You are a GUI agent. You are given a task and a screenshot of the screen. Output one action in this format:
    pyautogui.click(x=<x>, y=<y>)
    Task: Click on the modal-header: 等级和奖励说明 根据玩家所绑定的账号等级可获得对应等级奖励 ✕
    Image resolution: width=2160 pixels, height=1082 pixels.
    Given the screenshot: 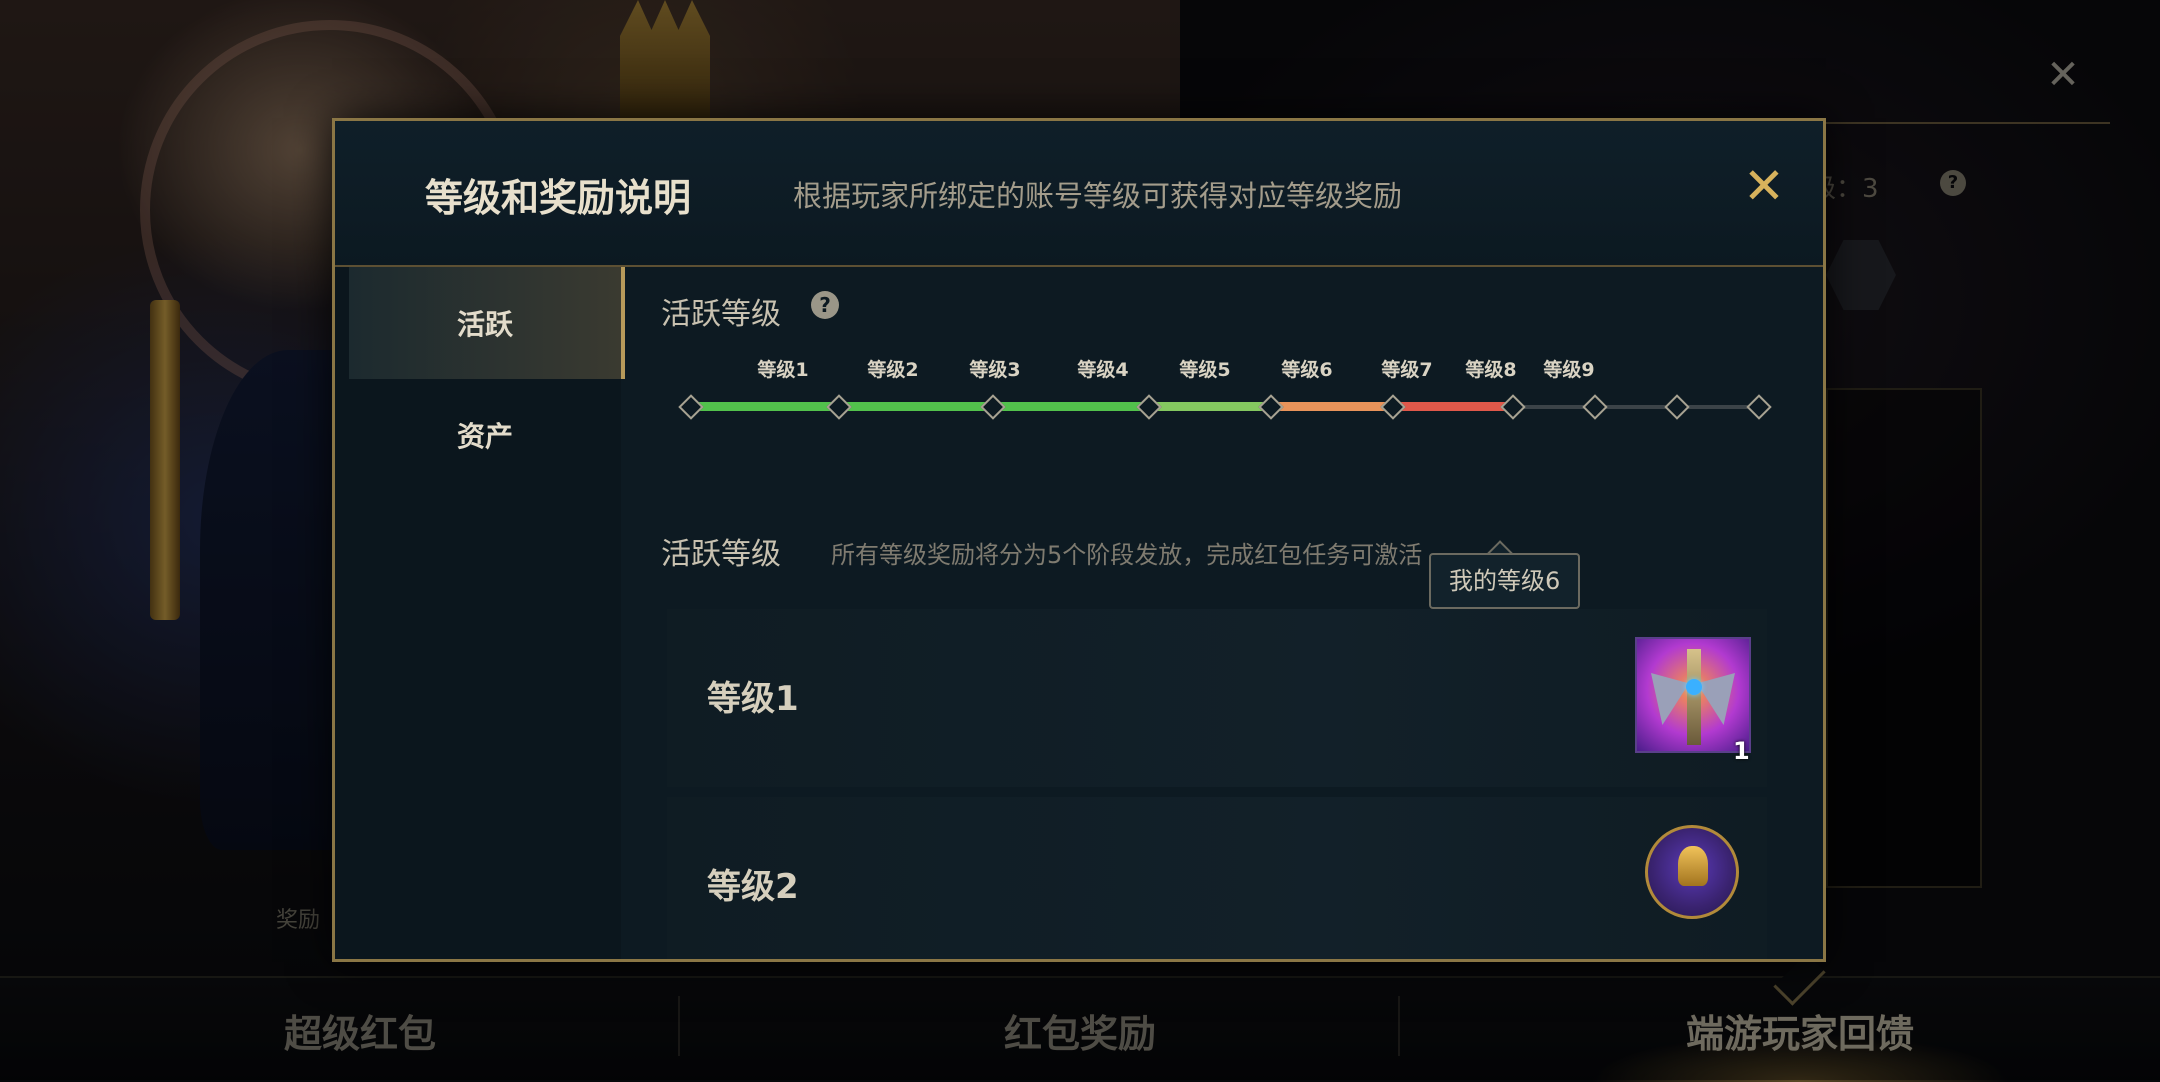 What is the action you would take?
    pyautogui.click(x=1079, y=194)
    